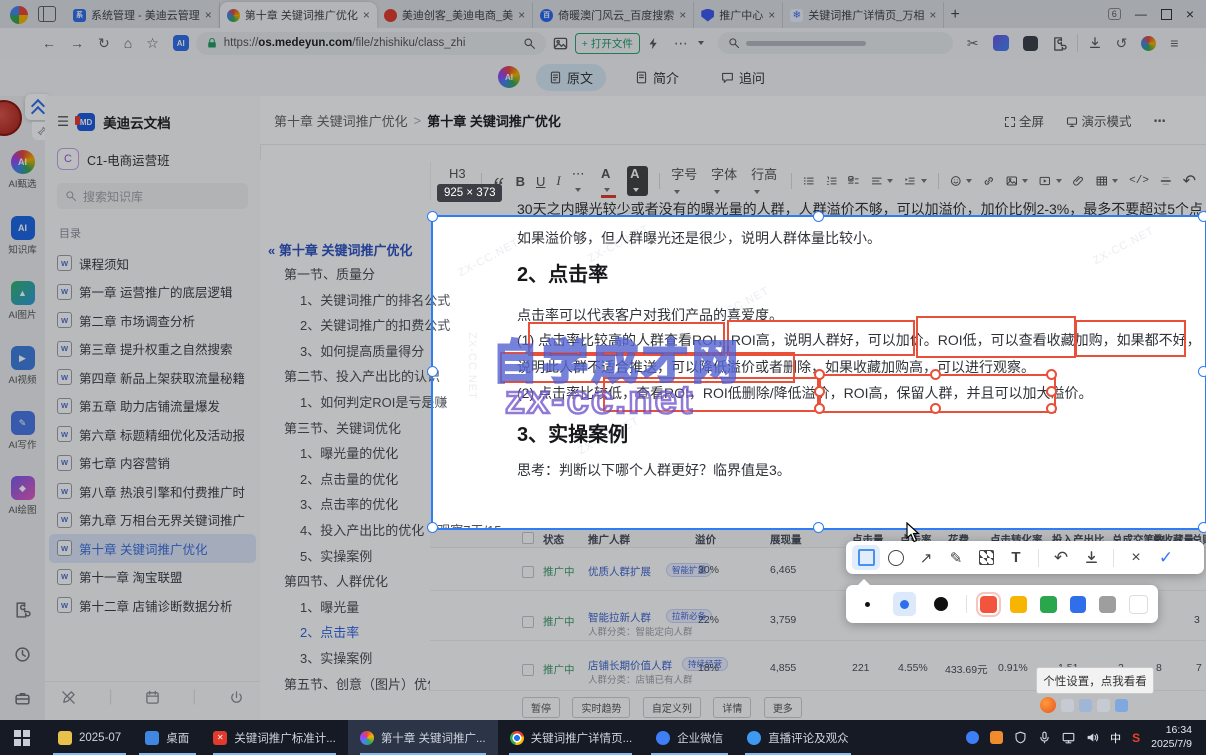 This screenshot has height=755, width=1206. Describe the element at coordinates (509, 77) in the screenshot. I see `ai-assistant-icon: AI` at that location.